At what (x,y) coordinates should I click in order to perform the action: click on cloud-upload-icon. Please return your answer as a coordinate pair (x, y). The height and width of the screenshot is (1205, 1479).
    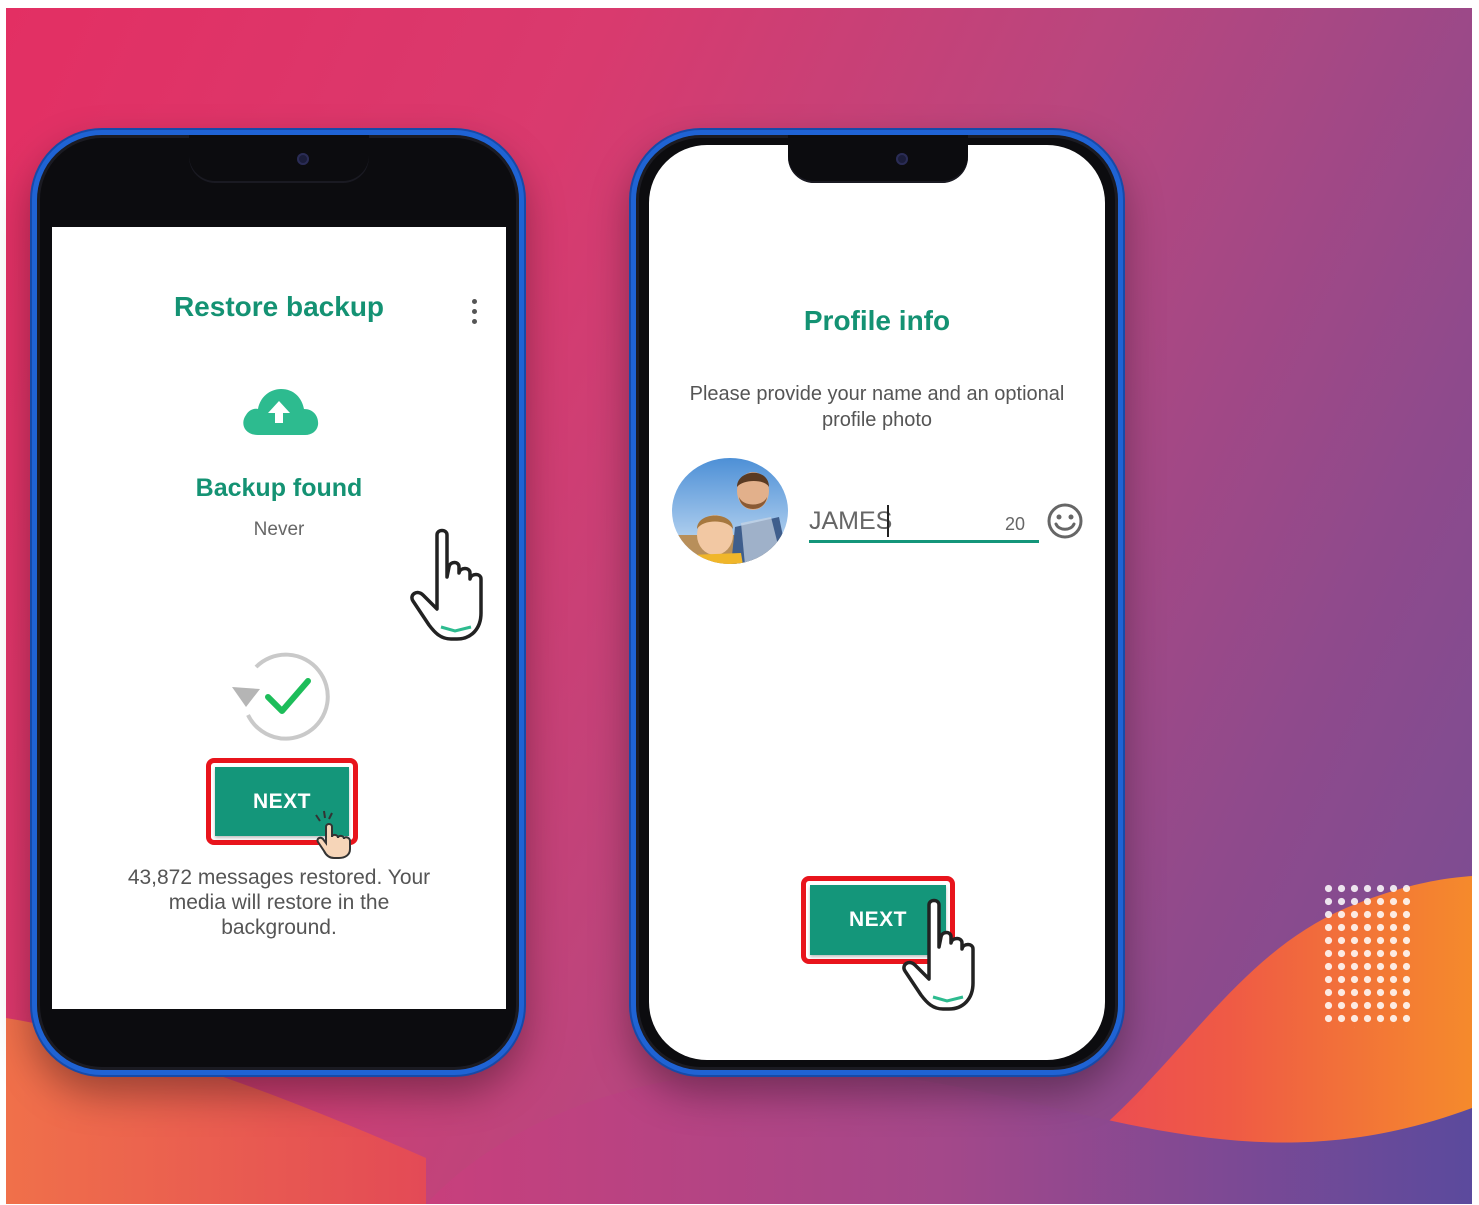
    Looking at the image, I should click on (281, 412).